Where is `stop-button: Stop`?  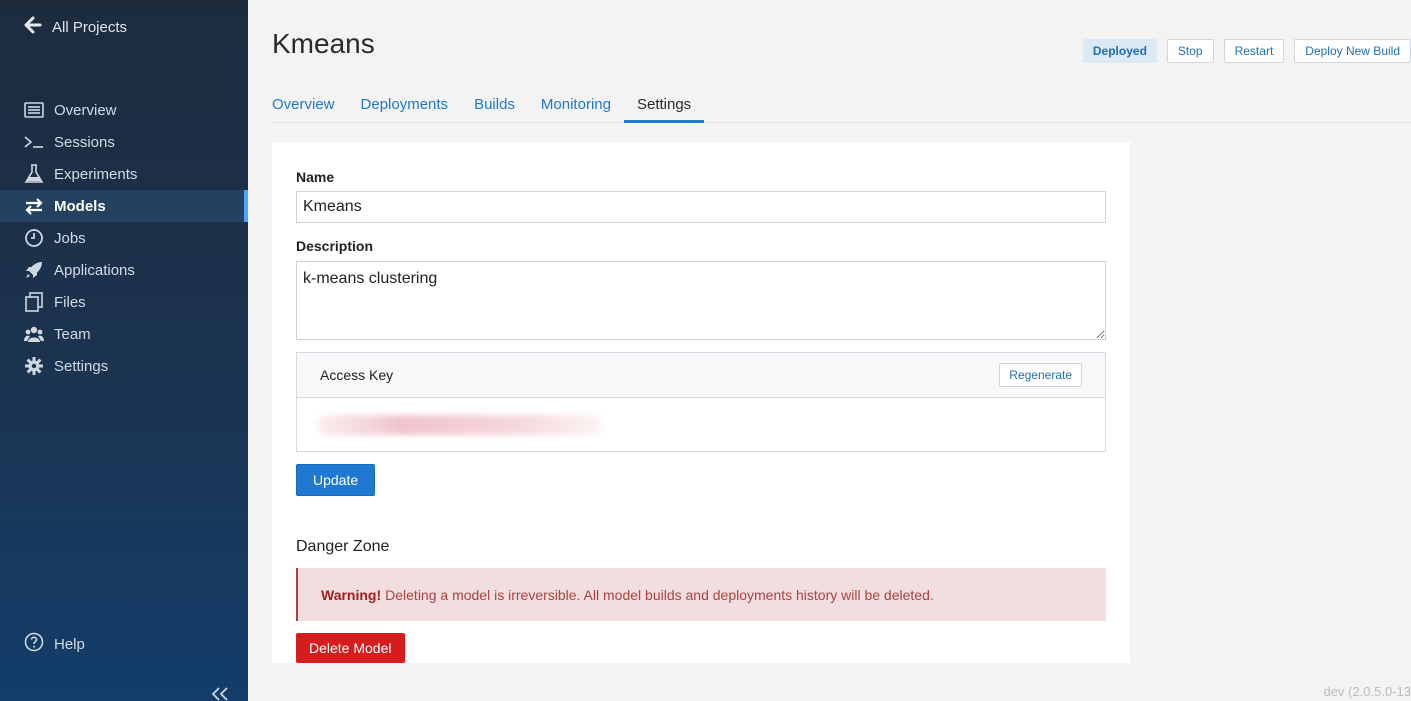
stop-button: Stop is located at coordinates (1190, 51).